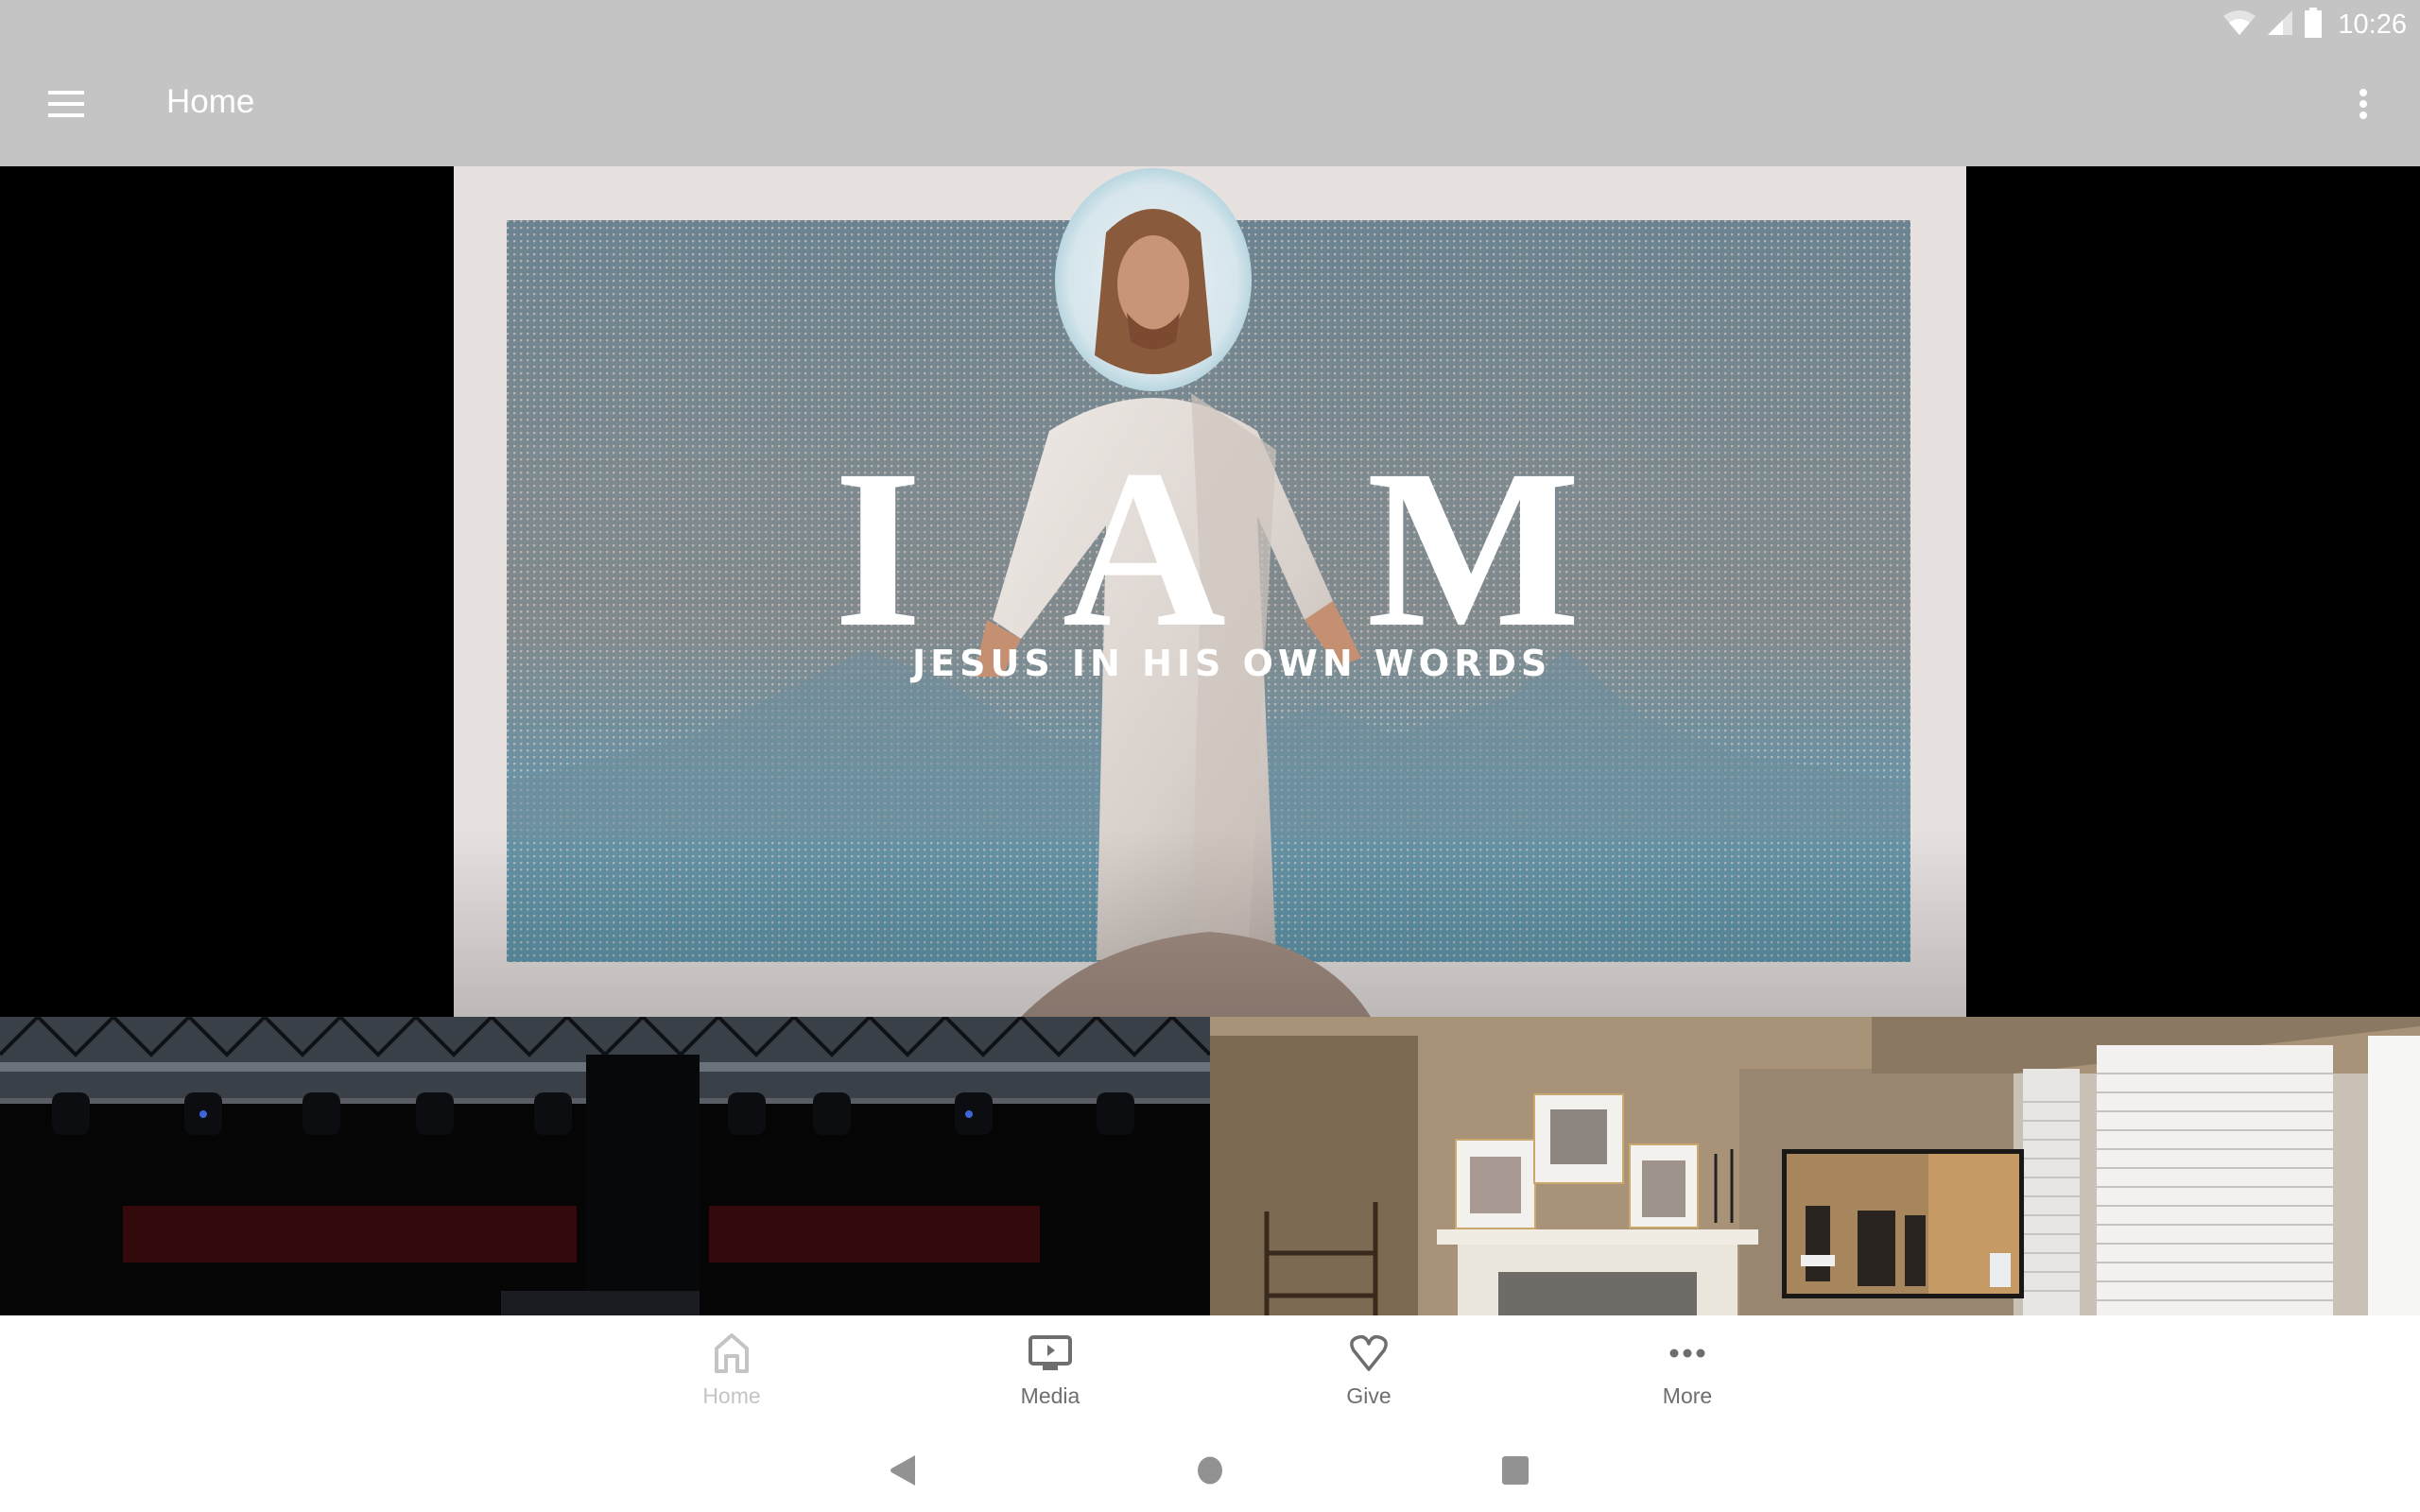 Image resolution: width=2420 pixels, height=1512 pixels. Describe the element at coordinates (2280, 25) in the screenshot. I see `cell-signal-icon` at that location.